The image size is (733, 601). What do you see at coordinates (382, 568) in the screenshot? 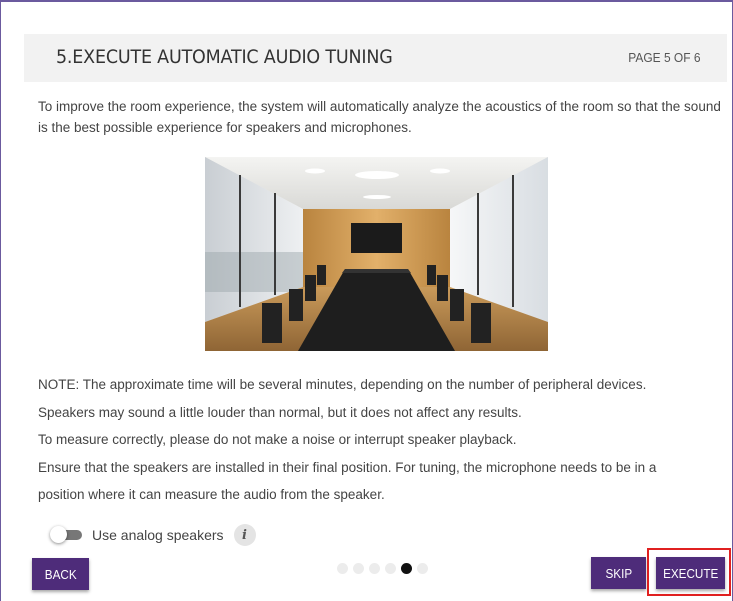
I see `pagination-dots` at bounding box center [382, 568].